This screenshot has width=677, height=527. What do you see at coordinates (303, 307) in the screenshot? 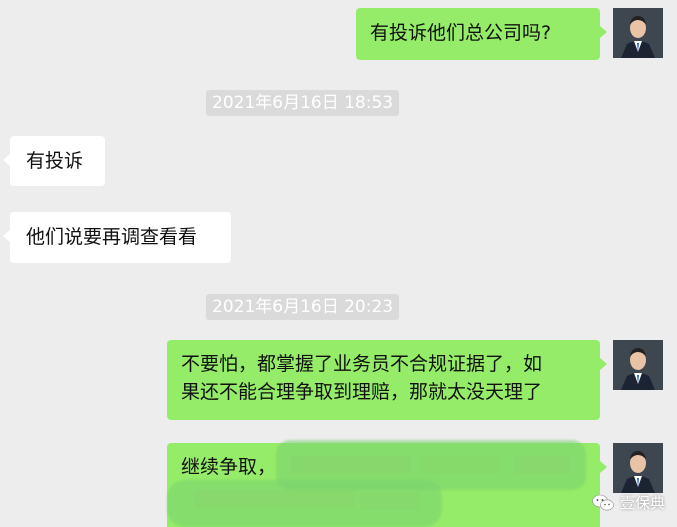
I see `timestamp: 2021年6月16日 20:23` at bounding box center [303, 307].